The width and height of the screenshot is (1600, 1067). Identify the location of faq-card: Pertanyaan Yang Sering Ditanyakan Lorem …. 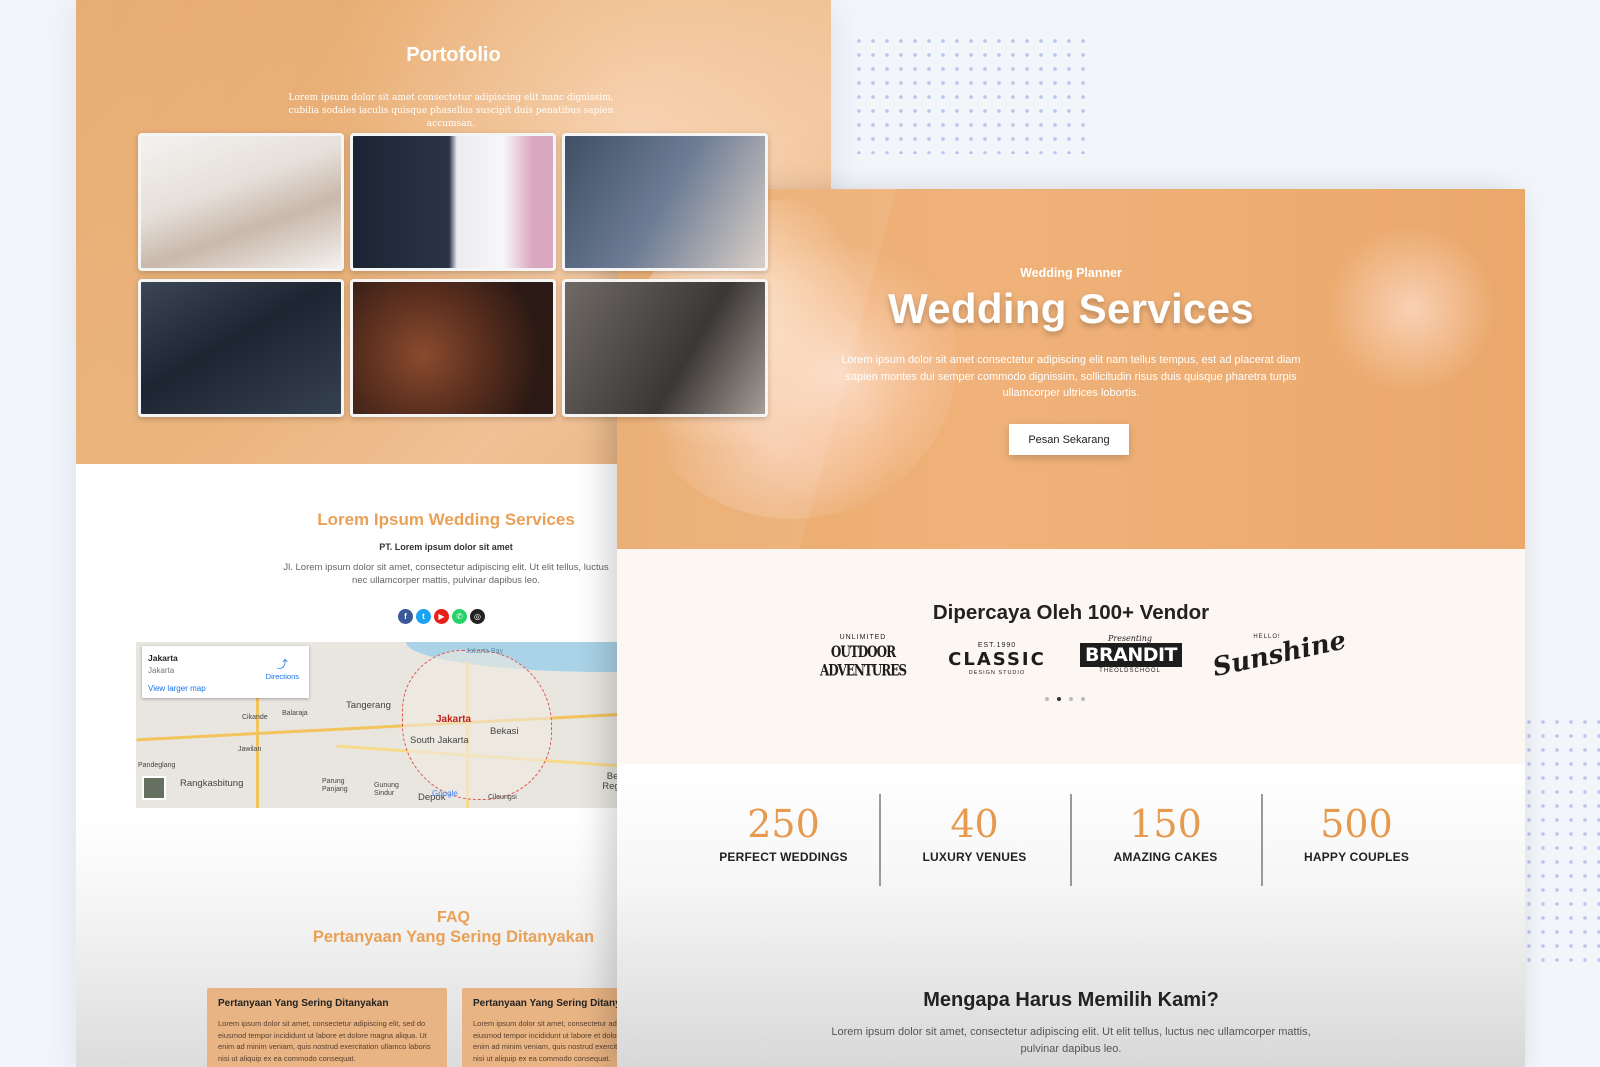
(327, 1027).